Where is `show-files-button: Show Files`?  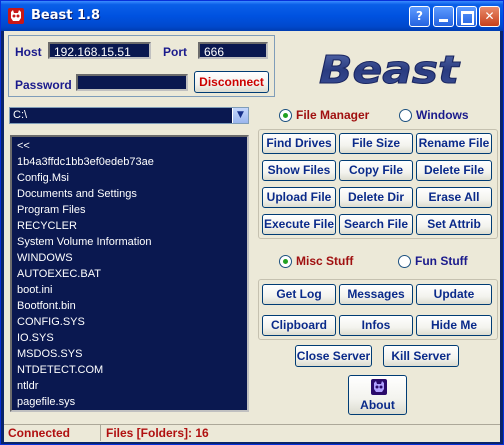
show-files-button: Show Files is located at coordinates (299, 170).